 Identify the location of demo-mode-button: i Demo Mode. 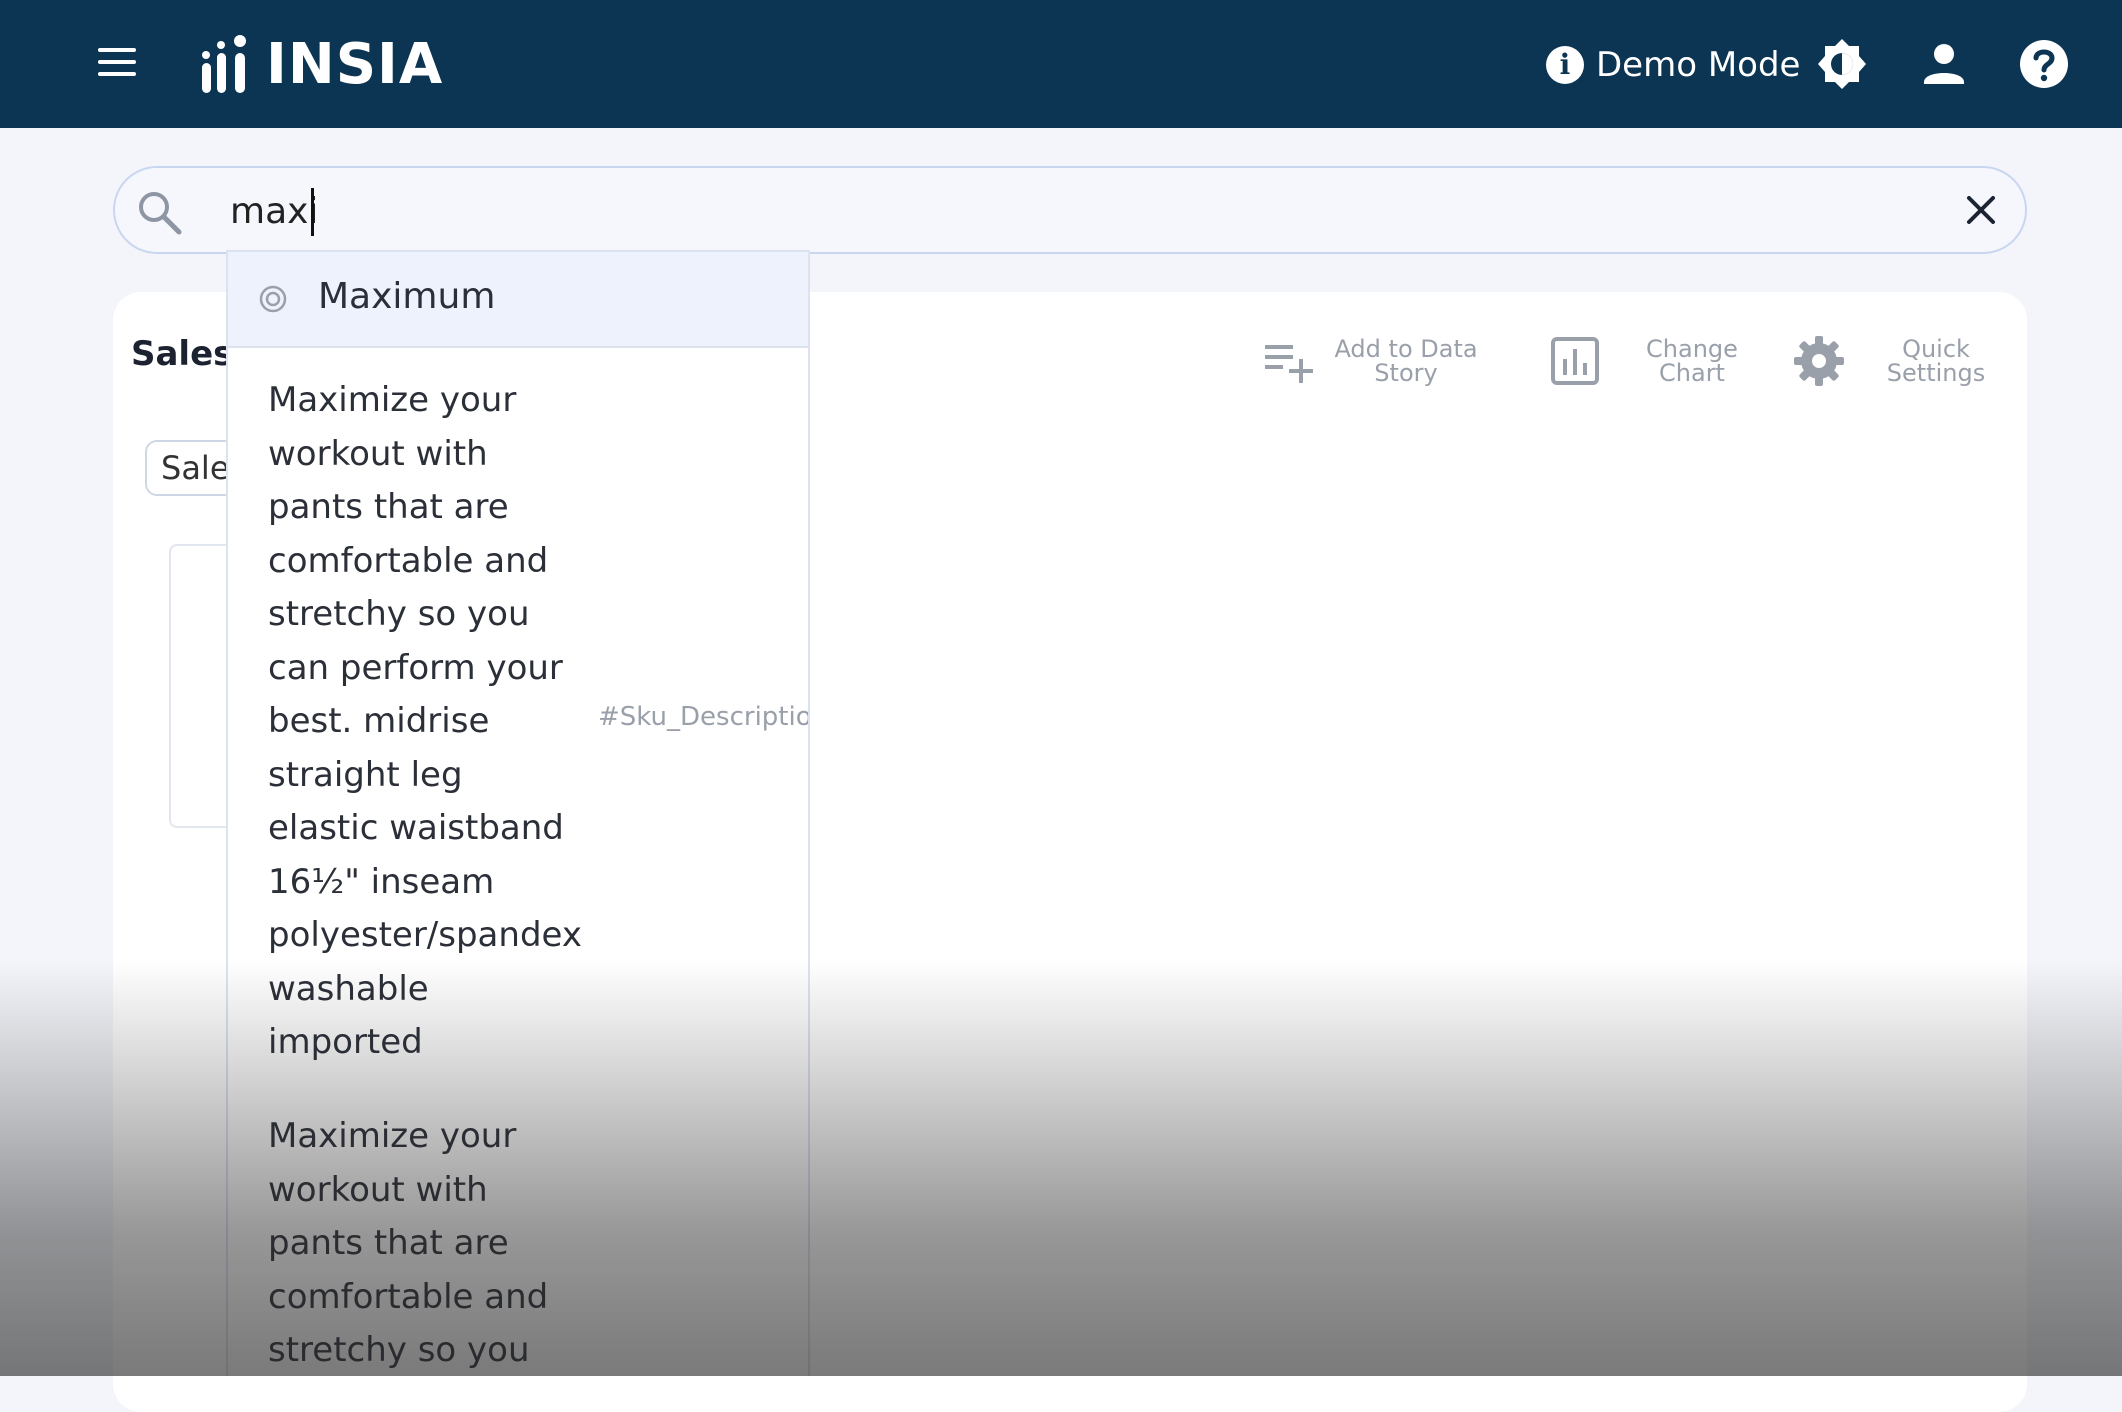
(1673, 65).